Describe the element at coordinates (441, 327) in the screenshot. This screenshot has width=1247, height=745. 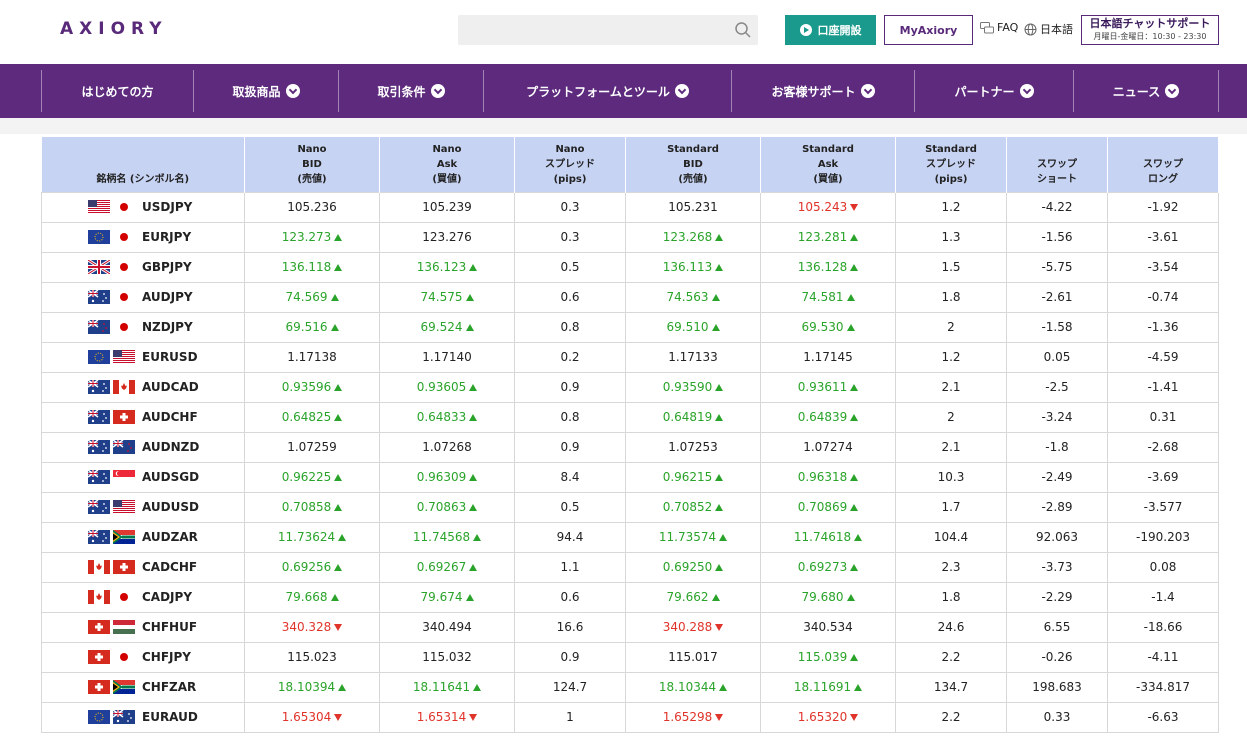
I see `cell-value: 69.524` at that location.